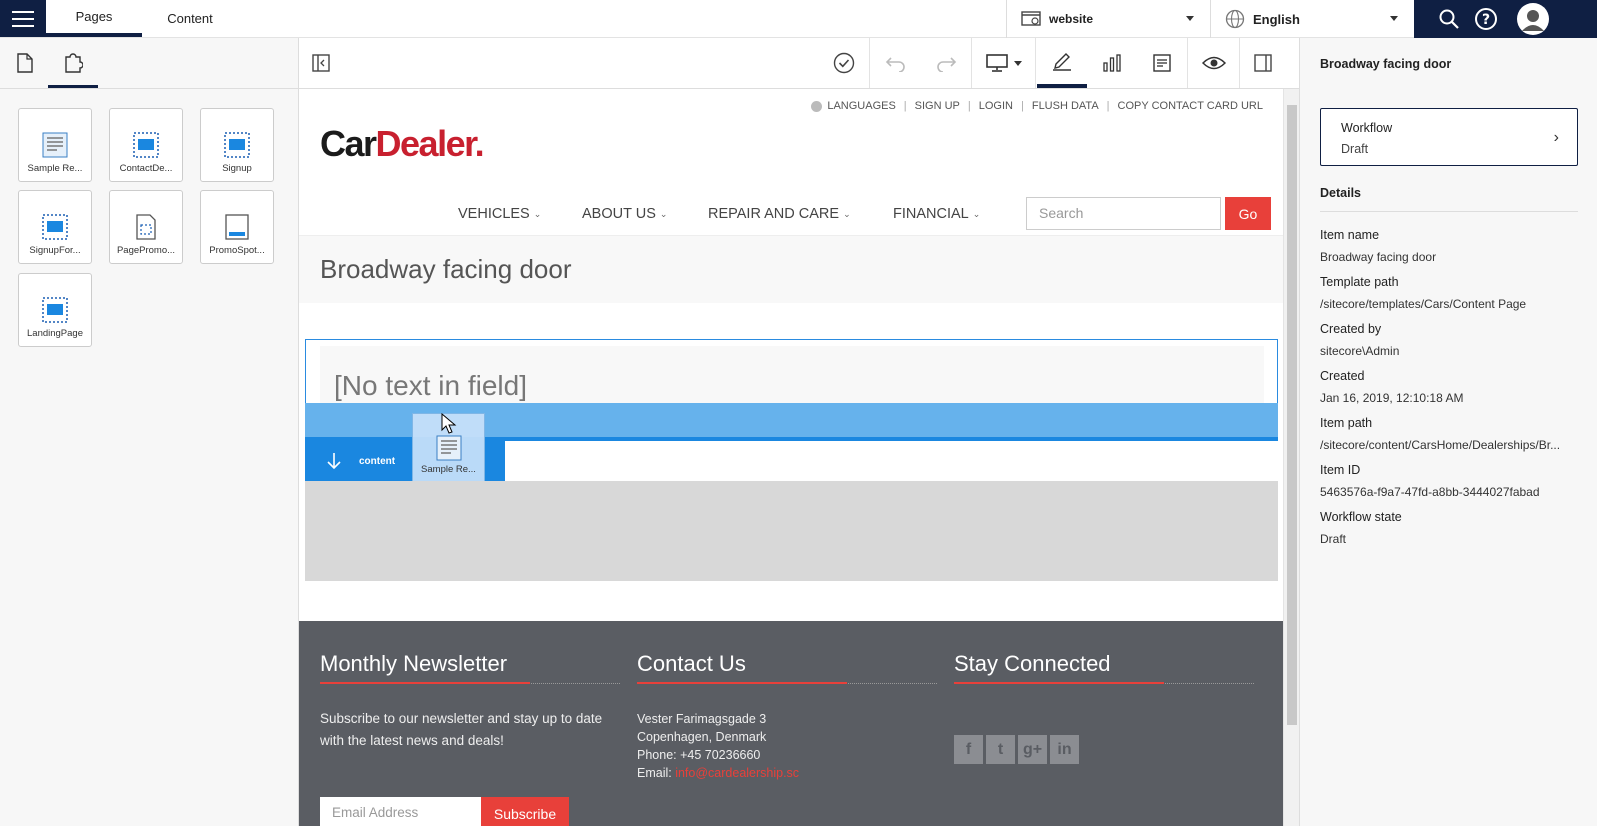 This screenshot has height=826, width=1597. I want to click on collapse-right-panel-icon, so click(1263, 63).